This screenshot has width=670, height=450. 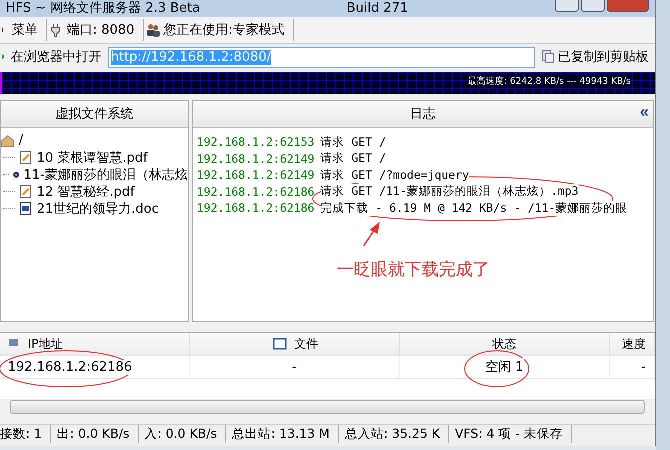 I want to click on vfs-title: 虚拟文件系统, so click(x=95, y=114).